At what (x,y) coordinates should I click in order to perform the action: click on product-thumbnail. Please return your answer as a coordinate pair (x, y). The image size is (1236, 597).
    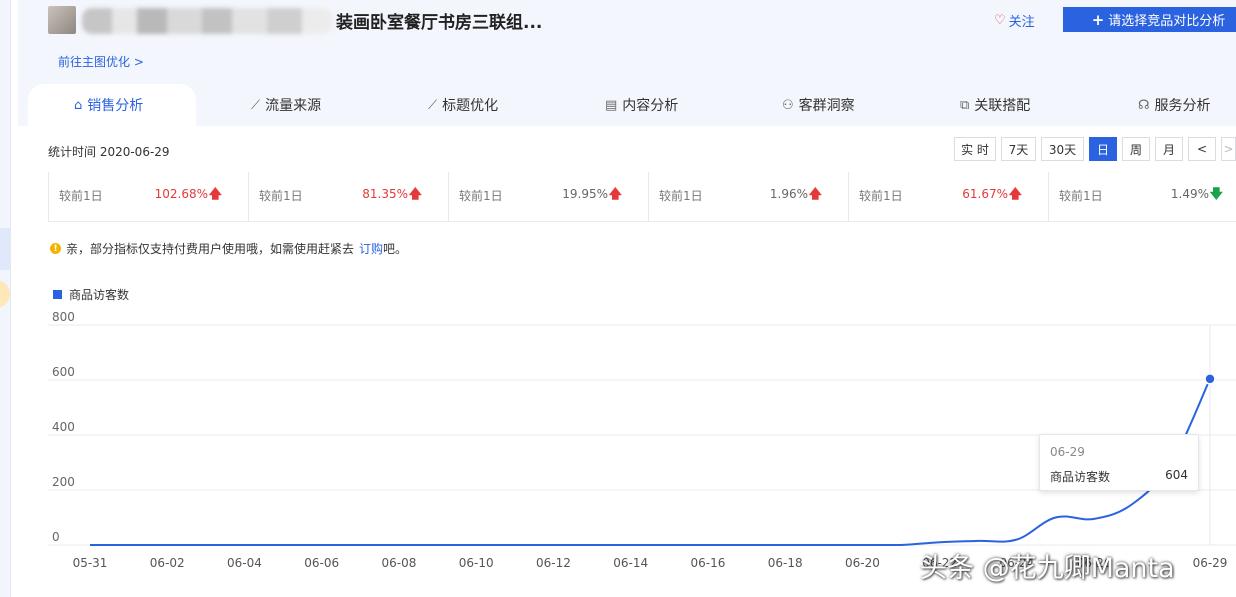
    Looking at the image, I should click on (62, 20).